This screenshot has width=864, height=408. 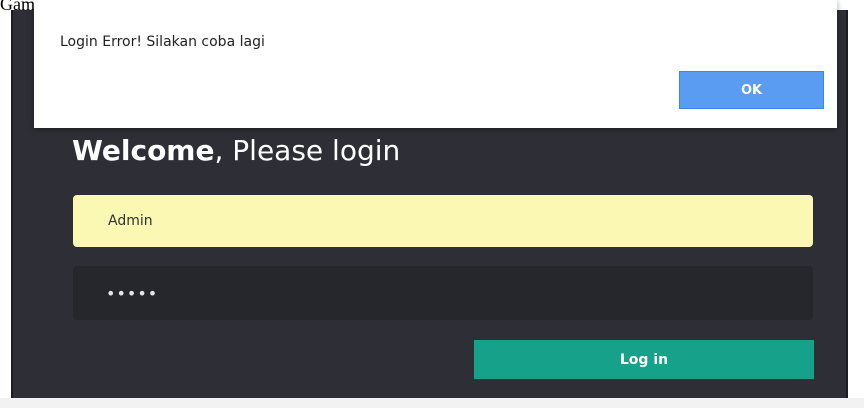 What do you see at coordinates (443, 221) in the screenshot?
I see `username-input: Admin` at bounding box center [443, 221].